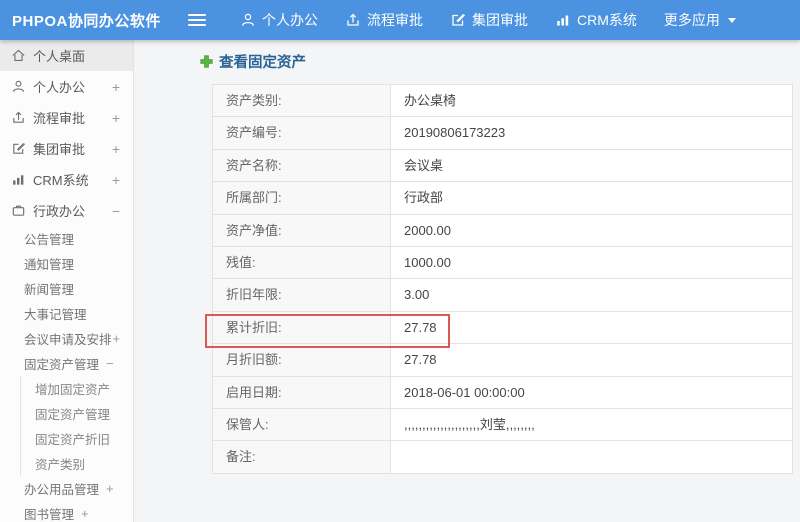 Image resolution: width=800 pixels, height=522 pixels. What do you see at coordinates (592, 101) in the screenshot?
I see `row-value: 办公桌椅` at bounding box center [592, 101].